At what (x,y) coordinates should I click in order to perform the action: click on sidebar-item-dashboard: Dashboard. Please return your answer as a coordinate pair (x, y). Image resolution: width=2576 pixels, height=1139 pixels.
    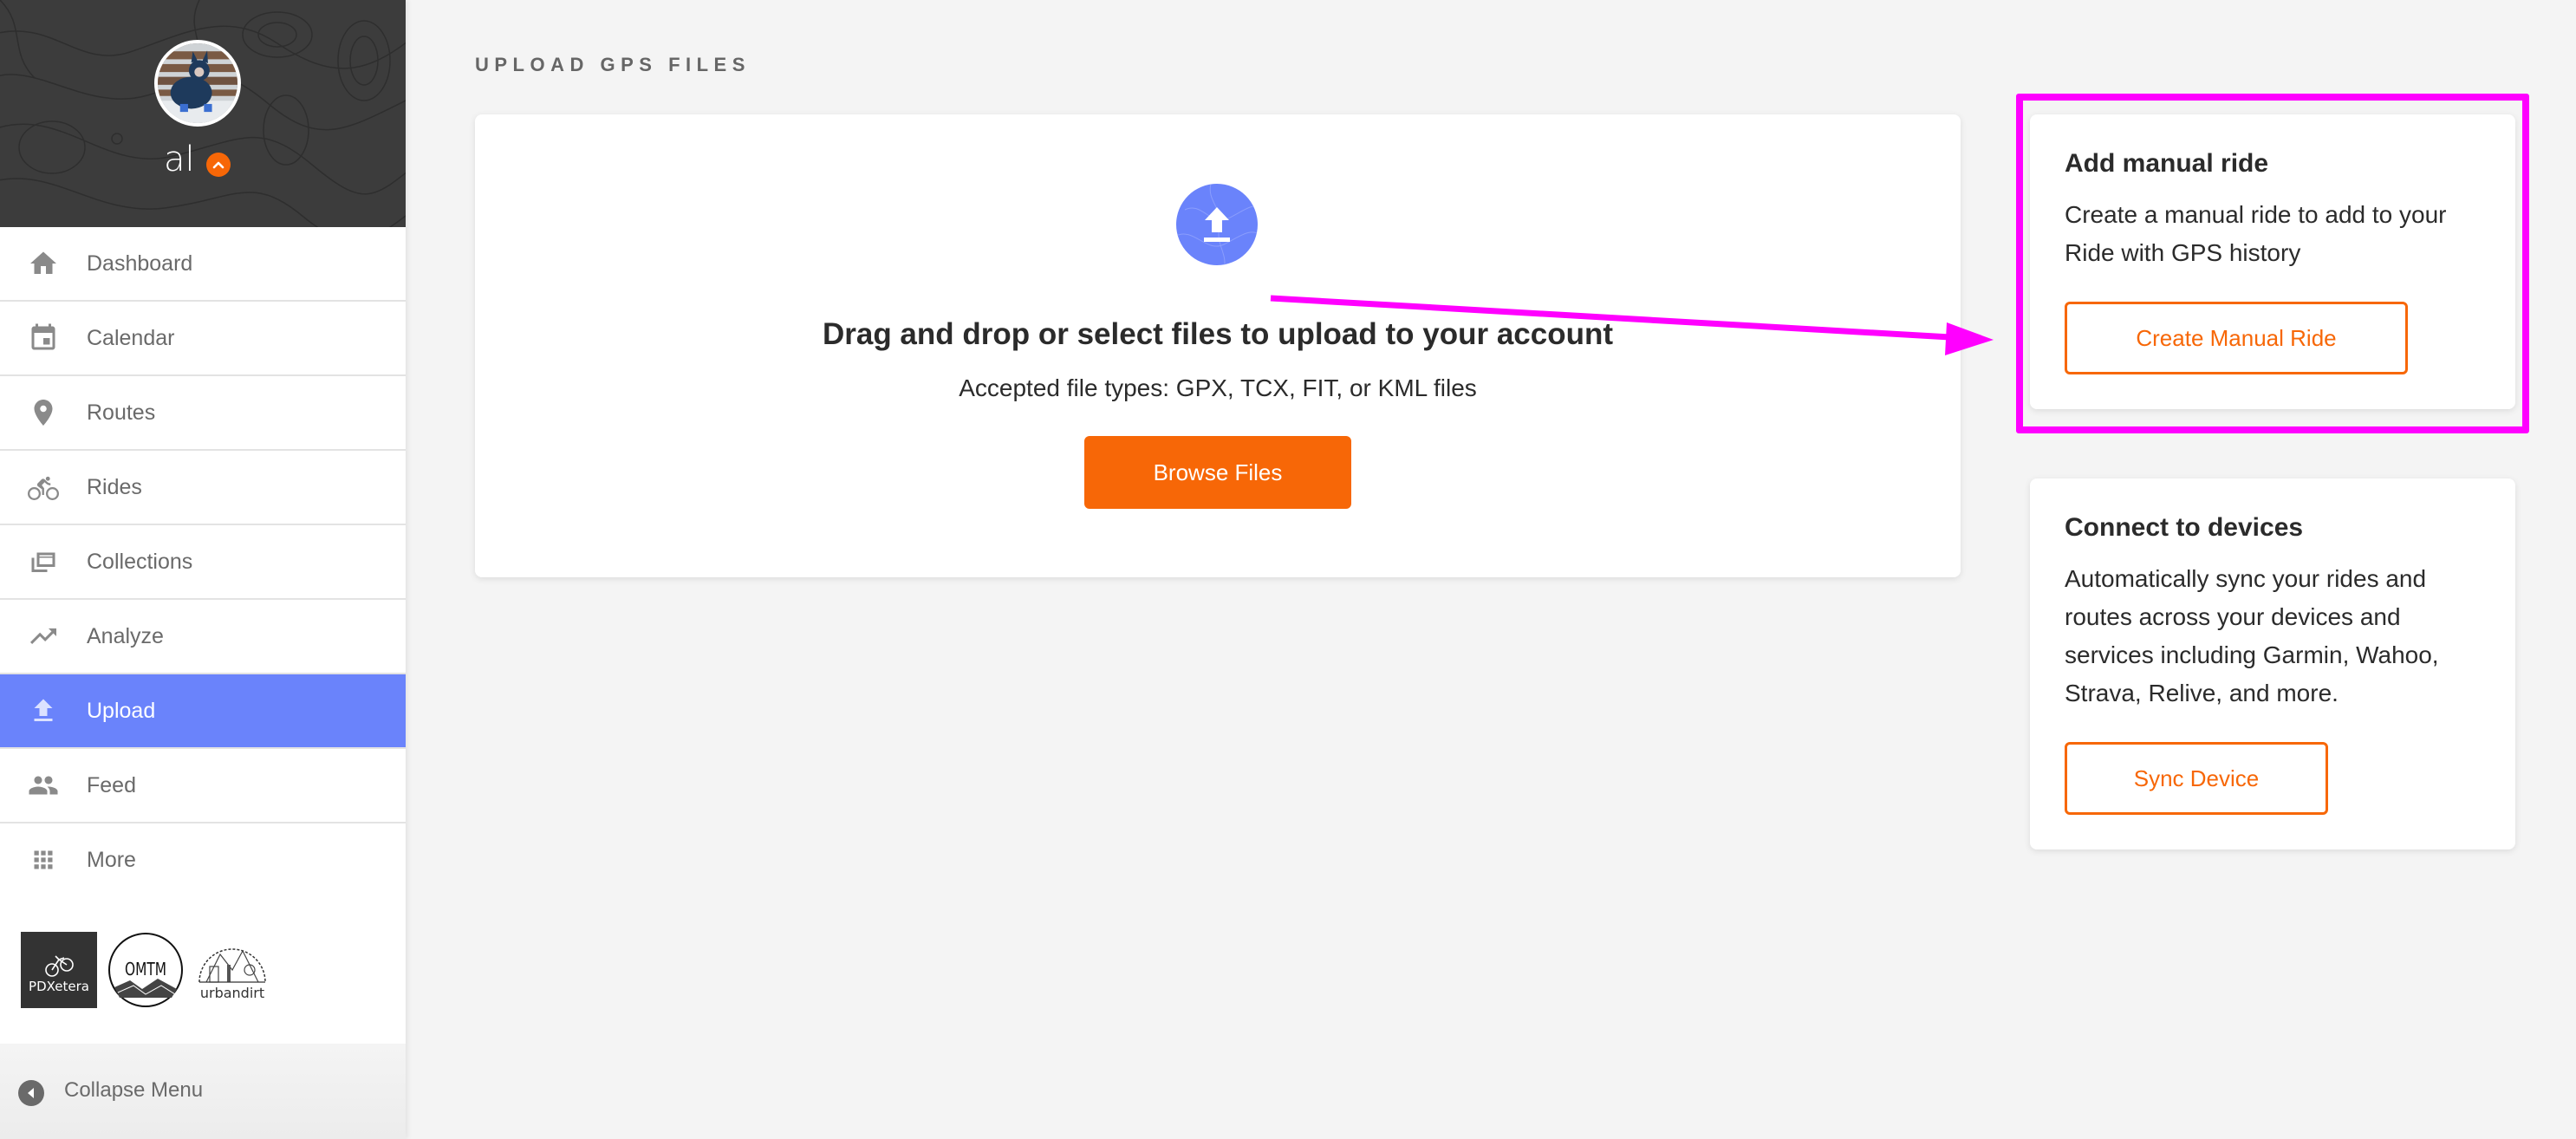
    Looking at the image, I should click on (203, 264).